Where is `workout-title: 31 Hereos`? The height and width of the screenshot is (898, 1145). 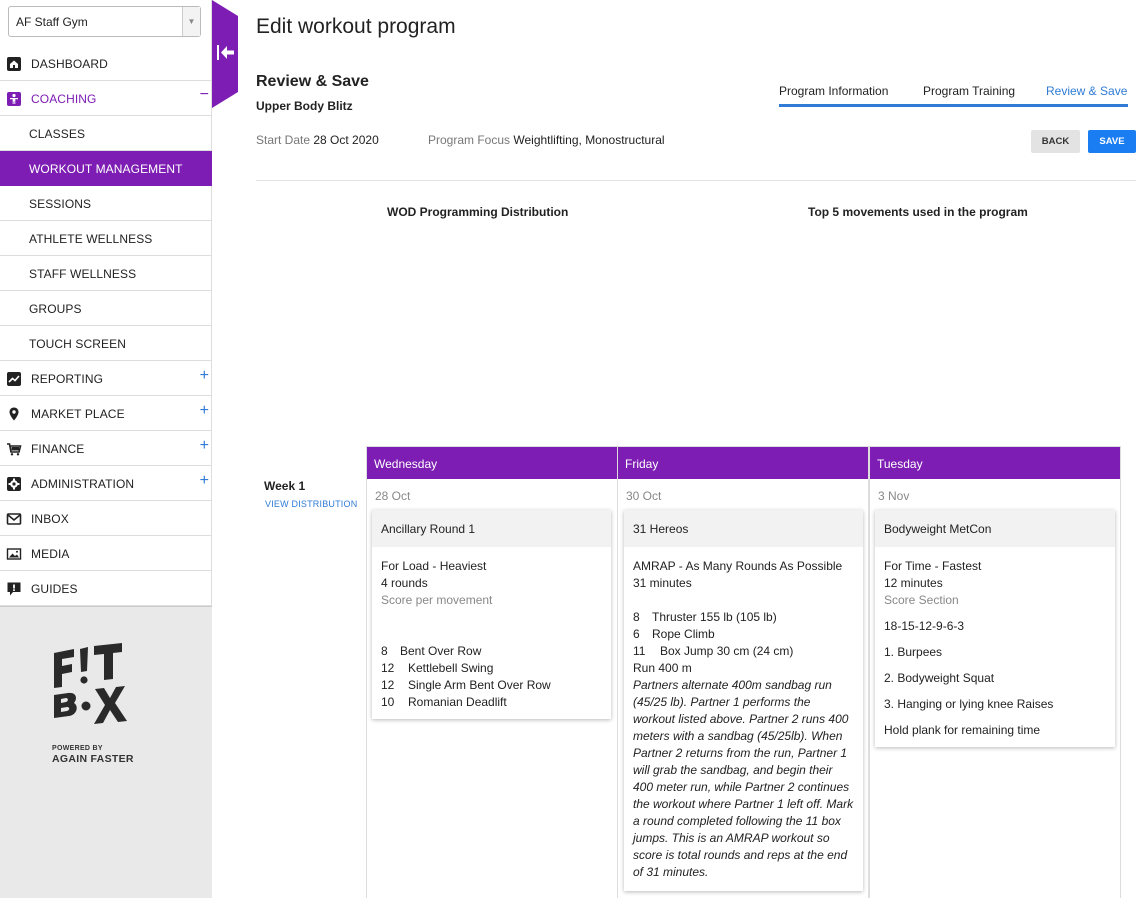
workout-title: 31 Hereos is located at coordinates (743, 528).